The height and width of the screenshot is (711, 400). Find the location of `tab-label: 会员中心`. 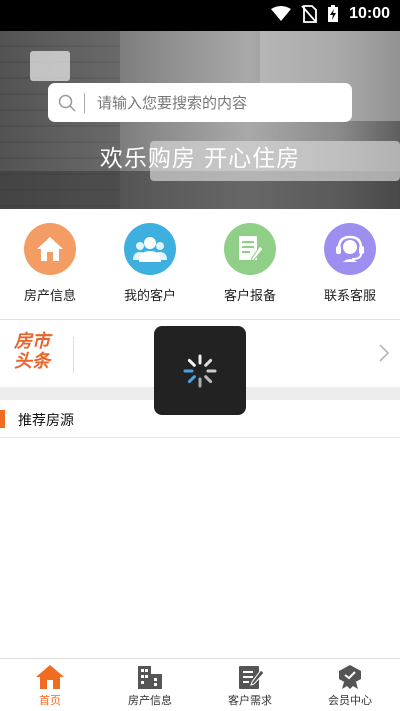

tab-label: 会员中心 is located at coordinates (350, 700).